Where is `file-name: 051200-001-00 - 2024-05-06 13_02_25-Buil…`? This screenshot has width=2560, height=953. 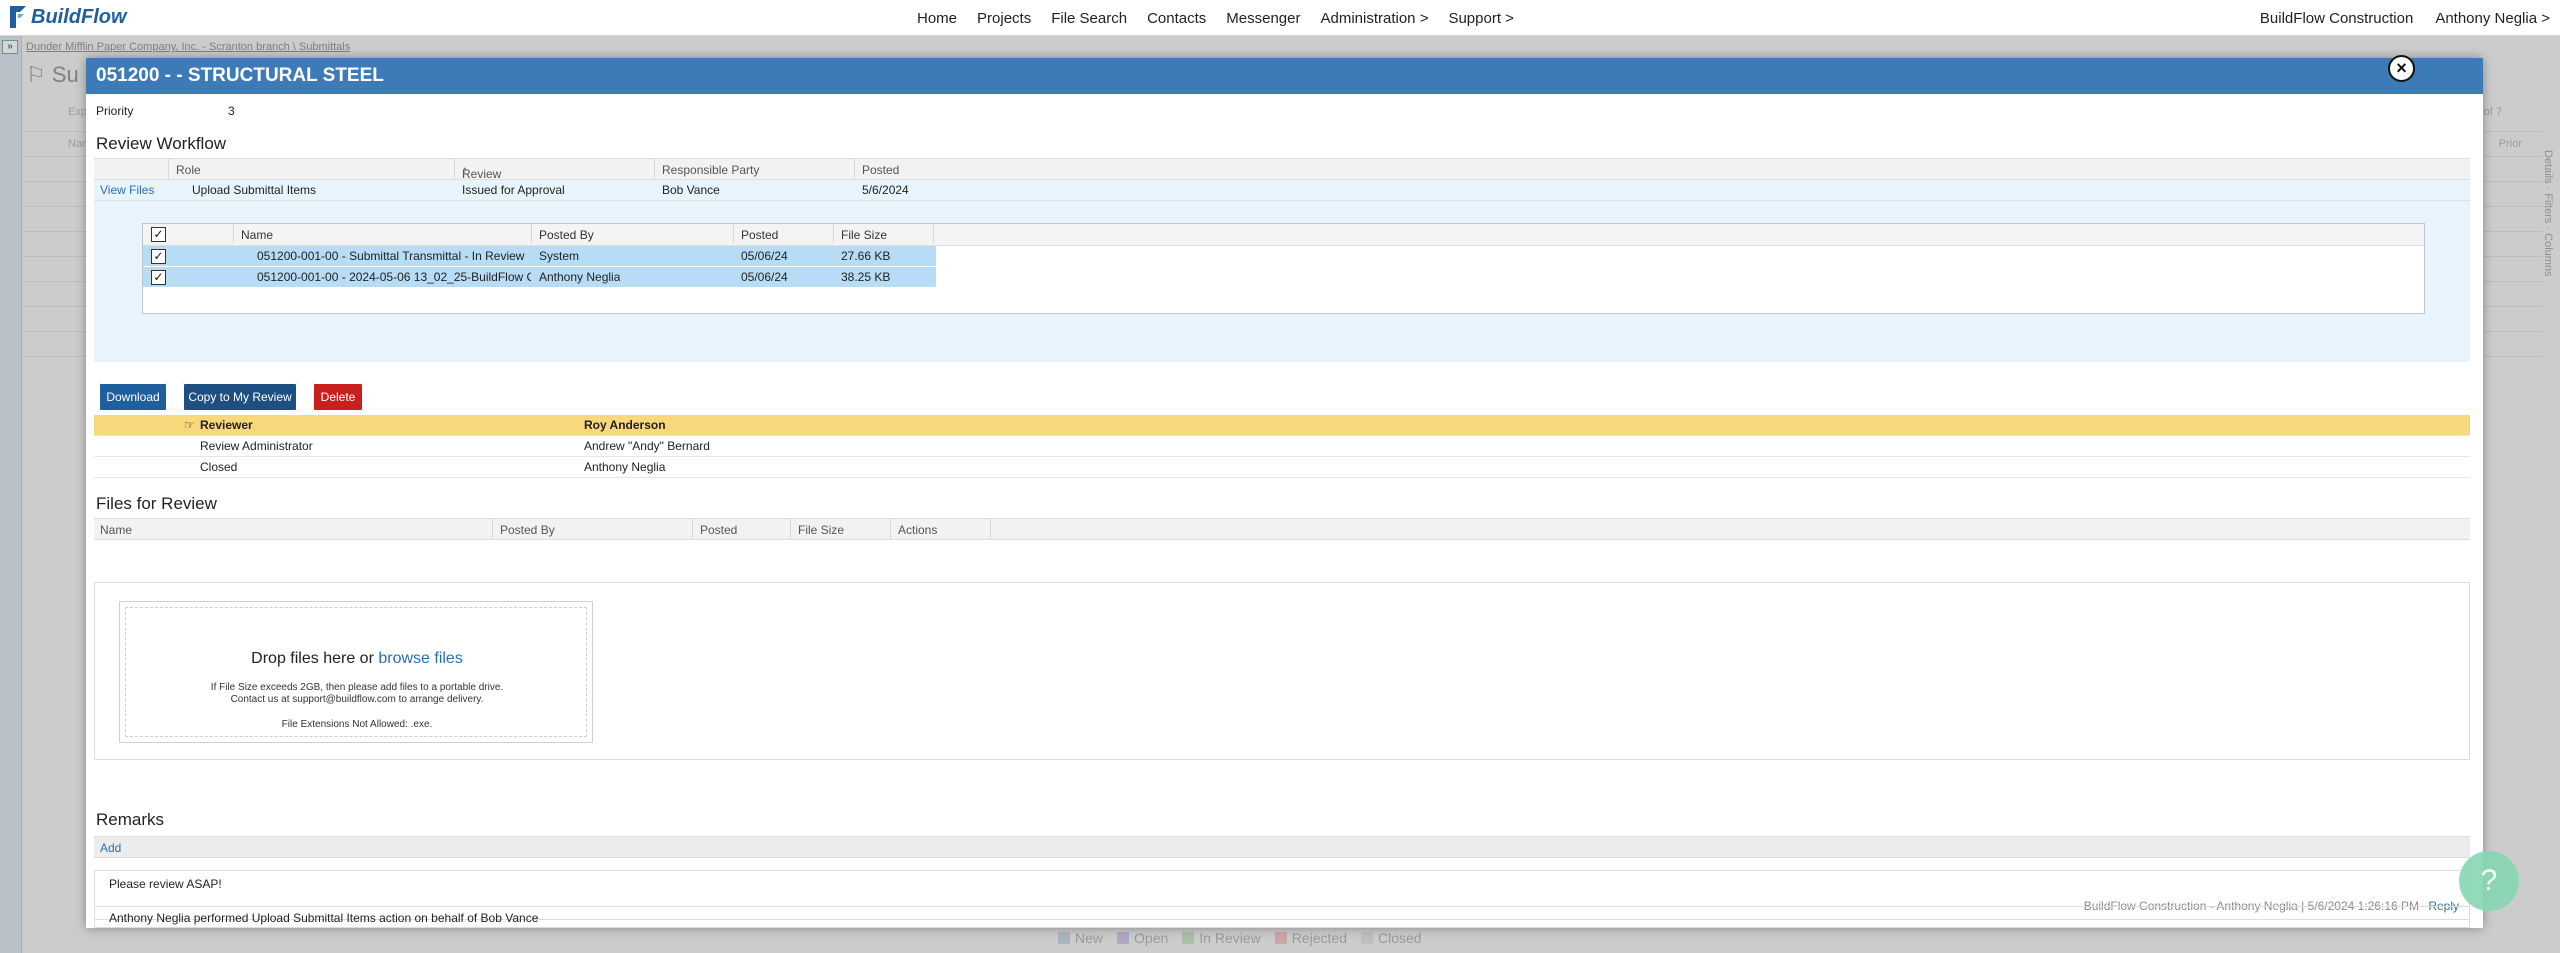 file-name: 051200-001-00 - 2024-05-06 13_02_25-Buil… is located at coordinates (394, 277).